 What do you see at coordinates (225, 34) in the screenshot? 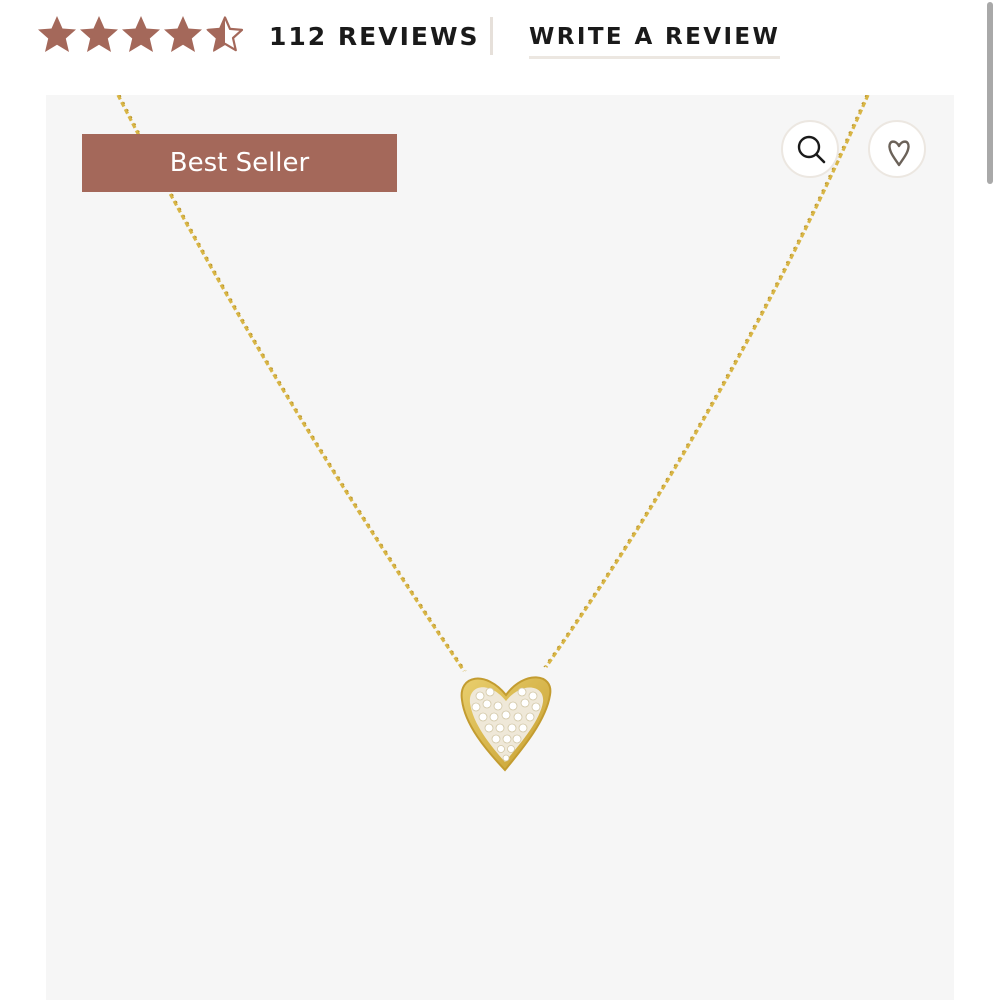
I see `half-star-icon` at bounding box center [225, 34].